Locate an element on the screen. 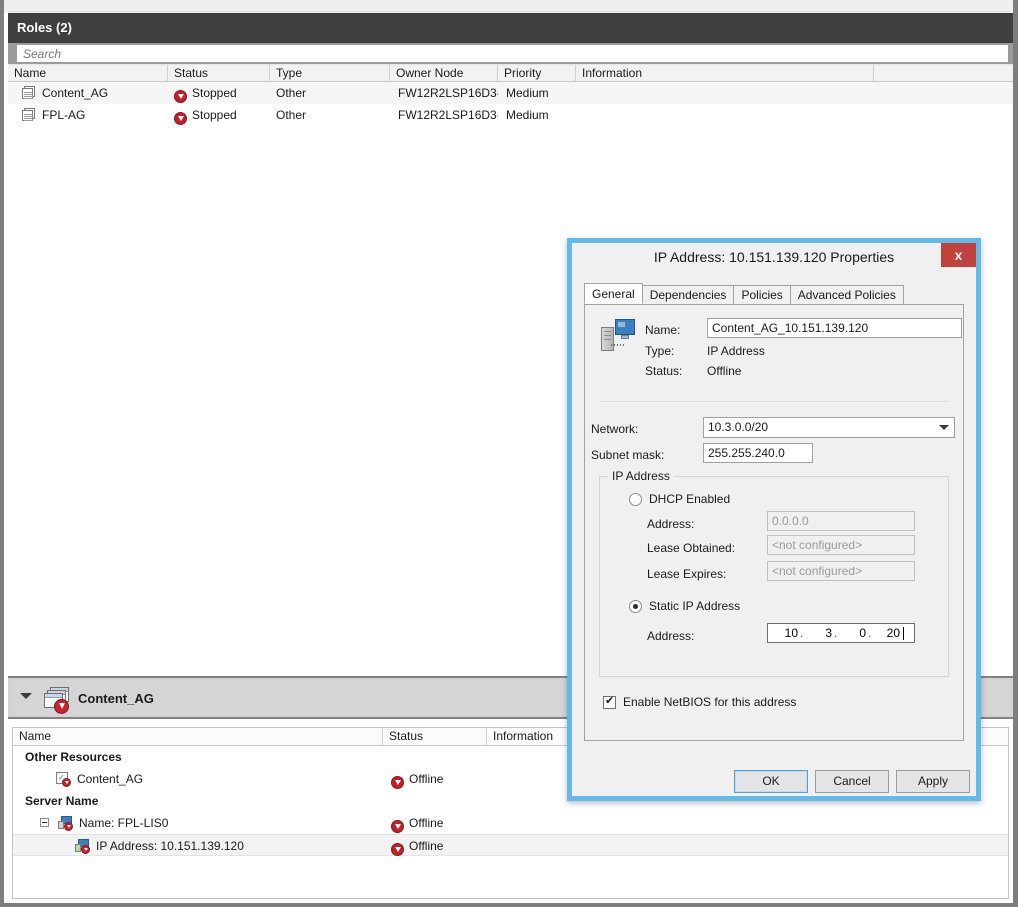 The width and height of the screenshot is (1018, 907). close-icon: x is located at coordinates (958, 255).